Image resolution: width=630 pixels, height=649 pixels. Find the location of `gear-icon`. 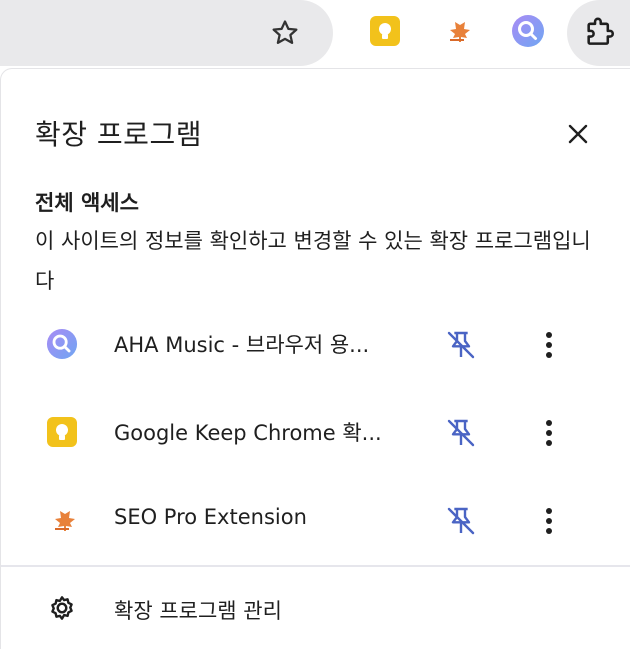

gear-icon is located at coordinates (62, 608).